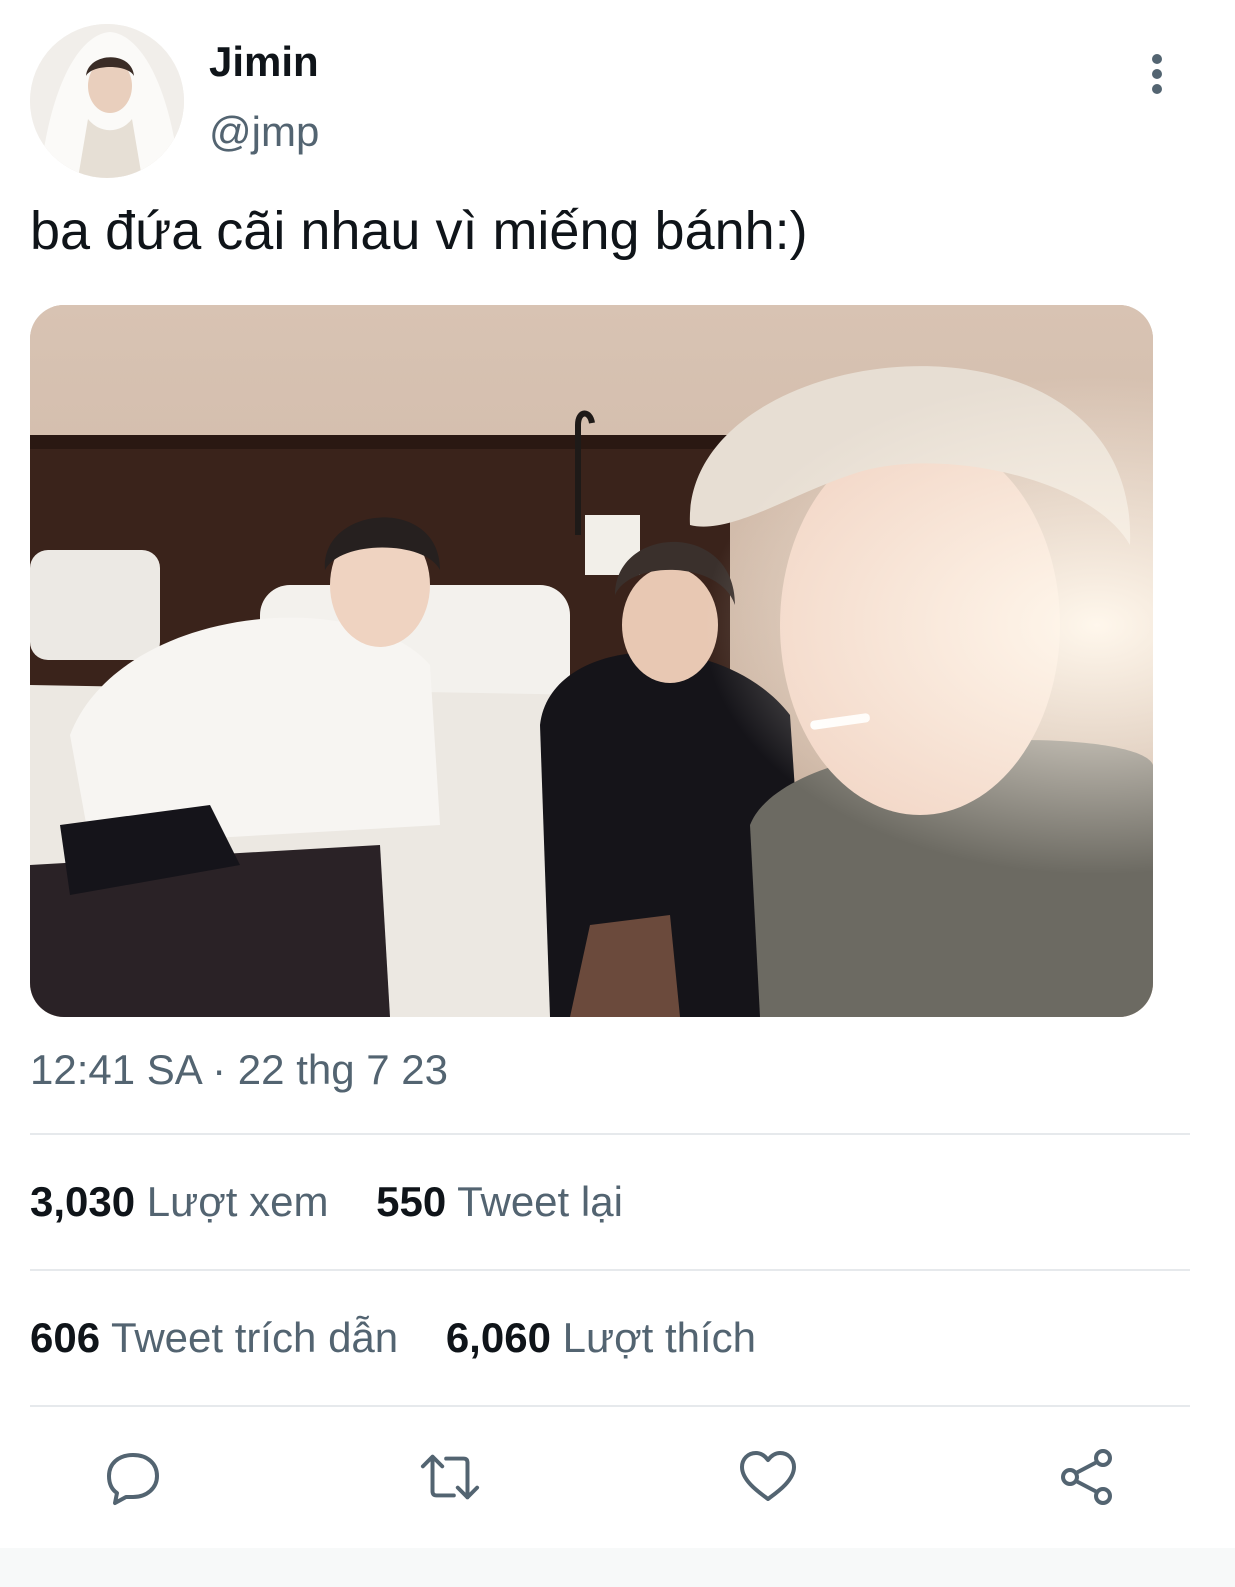 This screenshot has width=1235, height=1587. Describe the element at coordinates (344, 1202) in the screenshot. I see `stats-row-1: 3,030 Lượt xem 550 Tweet lại` at that location.